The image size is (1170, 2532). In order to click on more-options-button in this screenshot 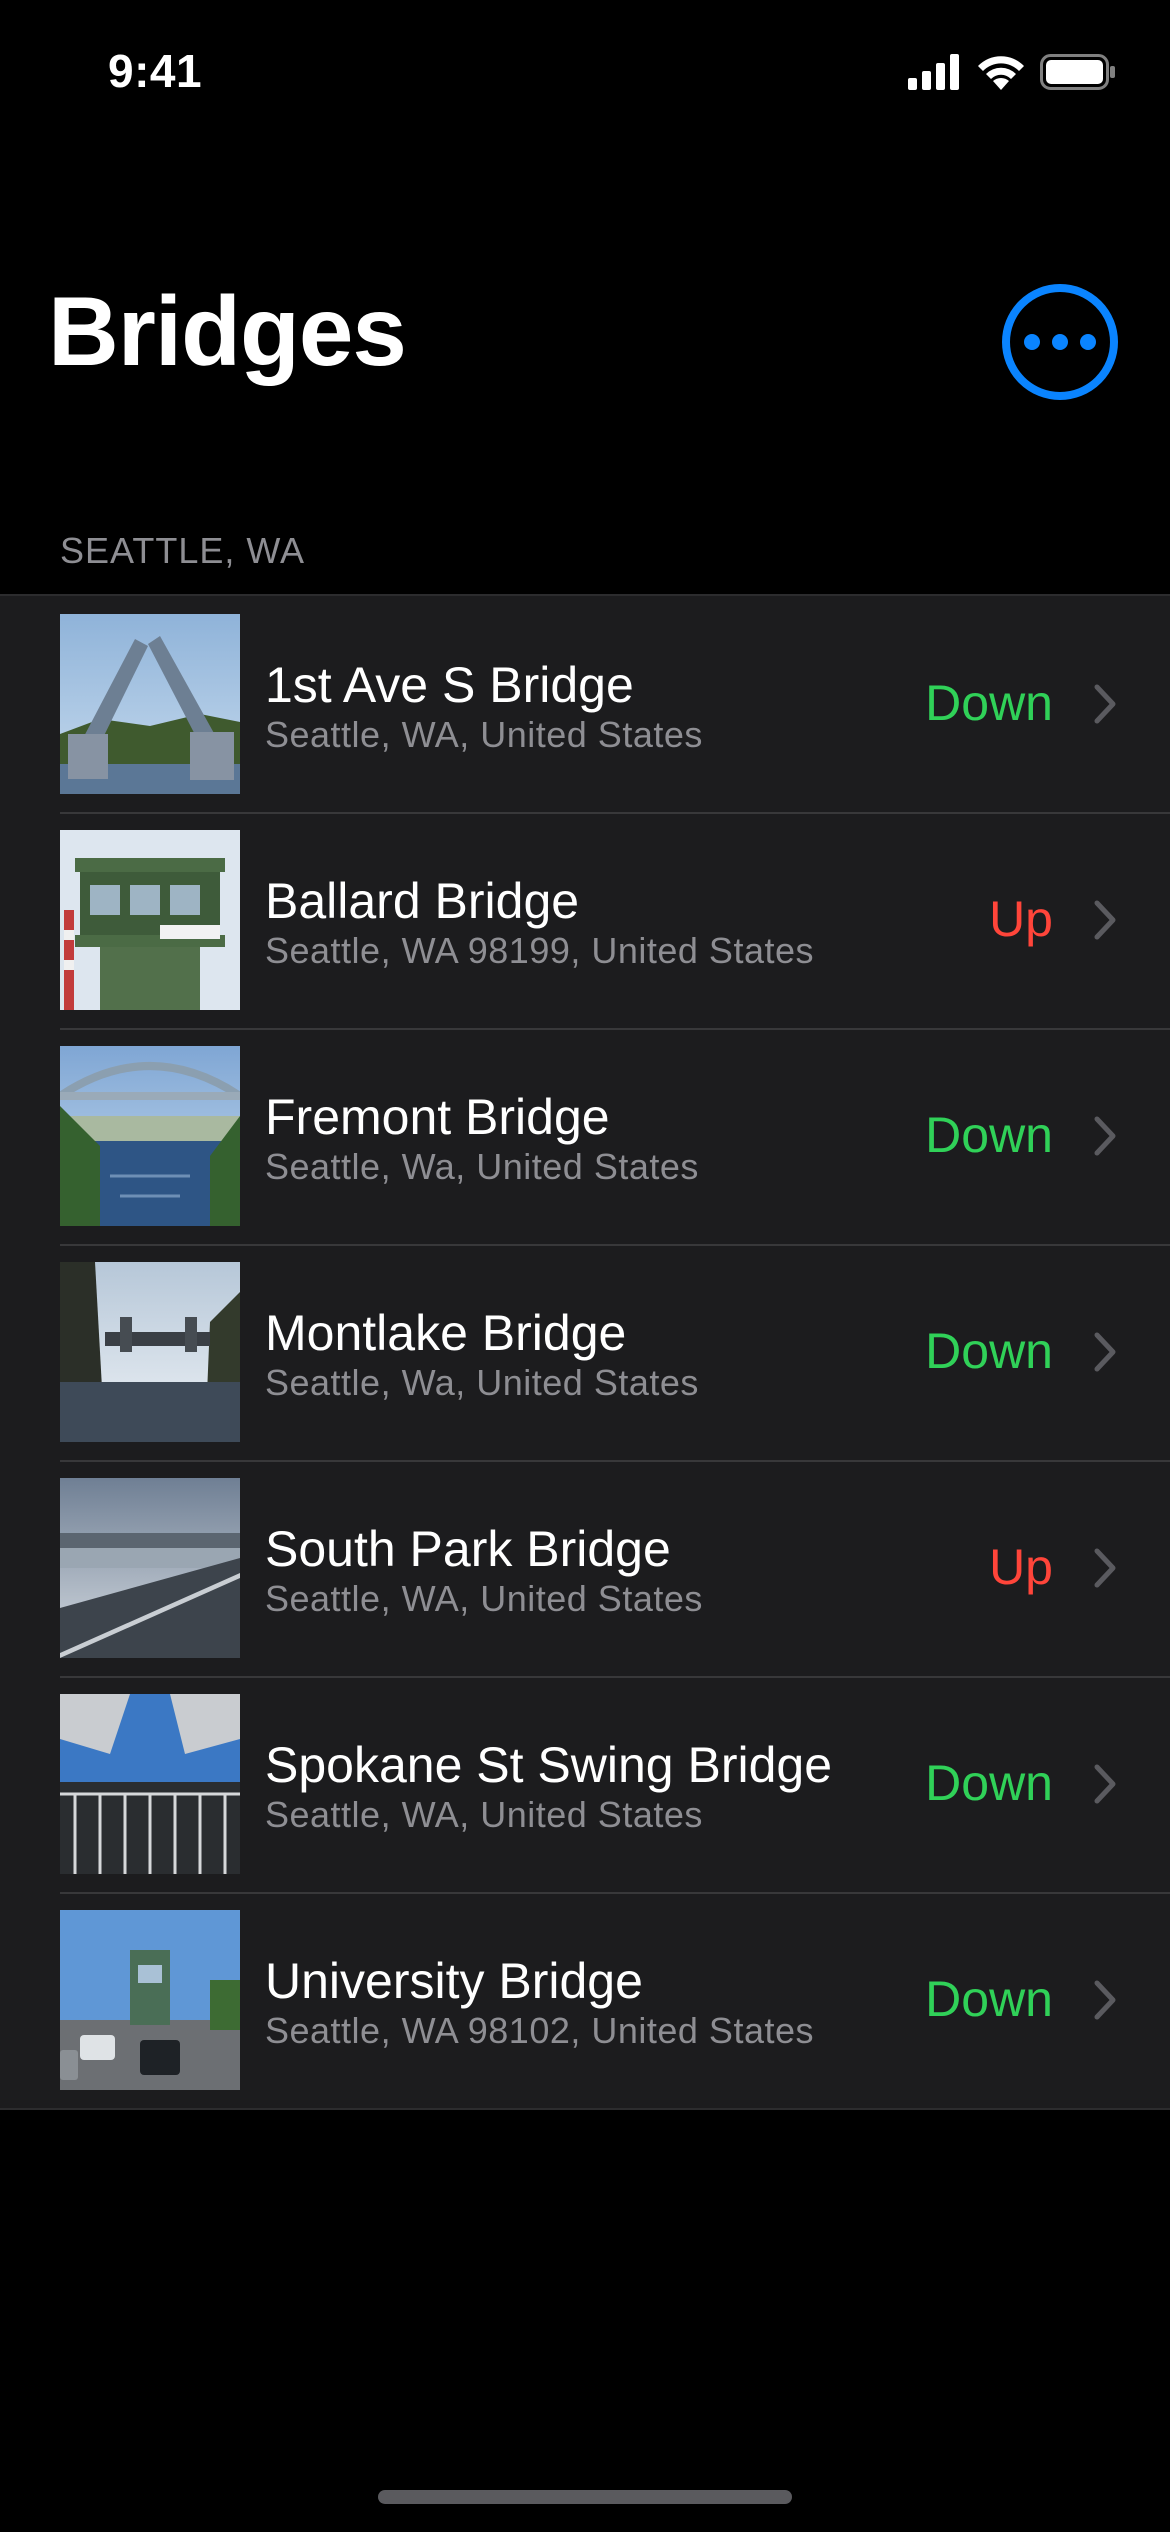, I will do `click(1060, 342)`.